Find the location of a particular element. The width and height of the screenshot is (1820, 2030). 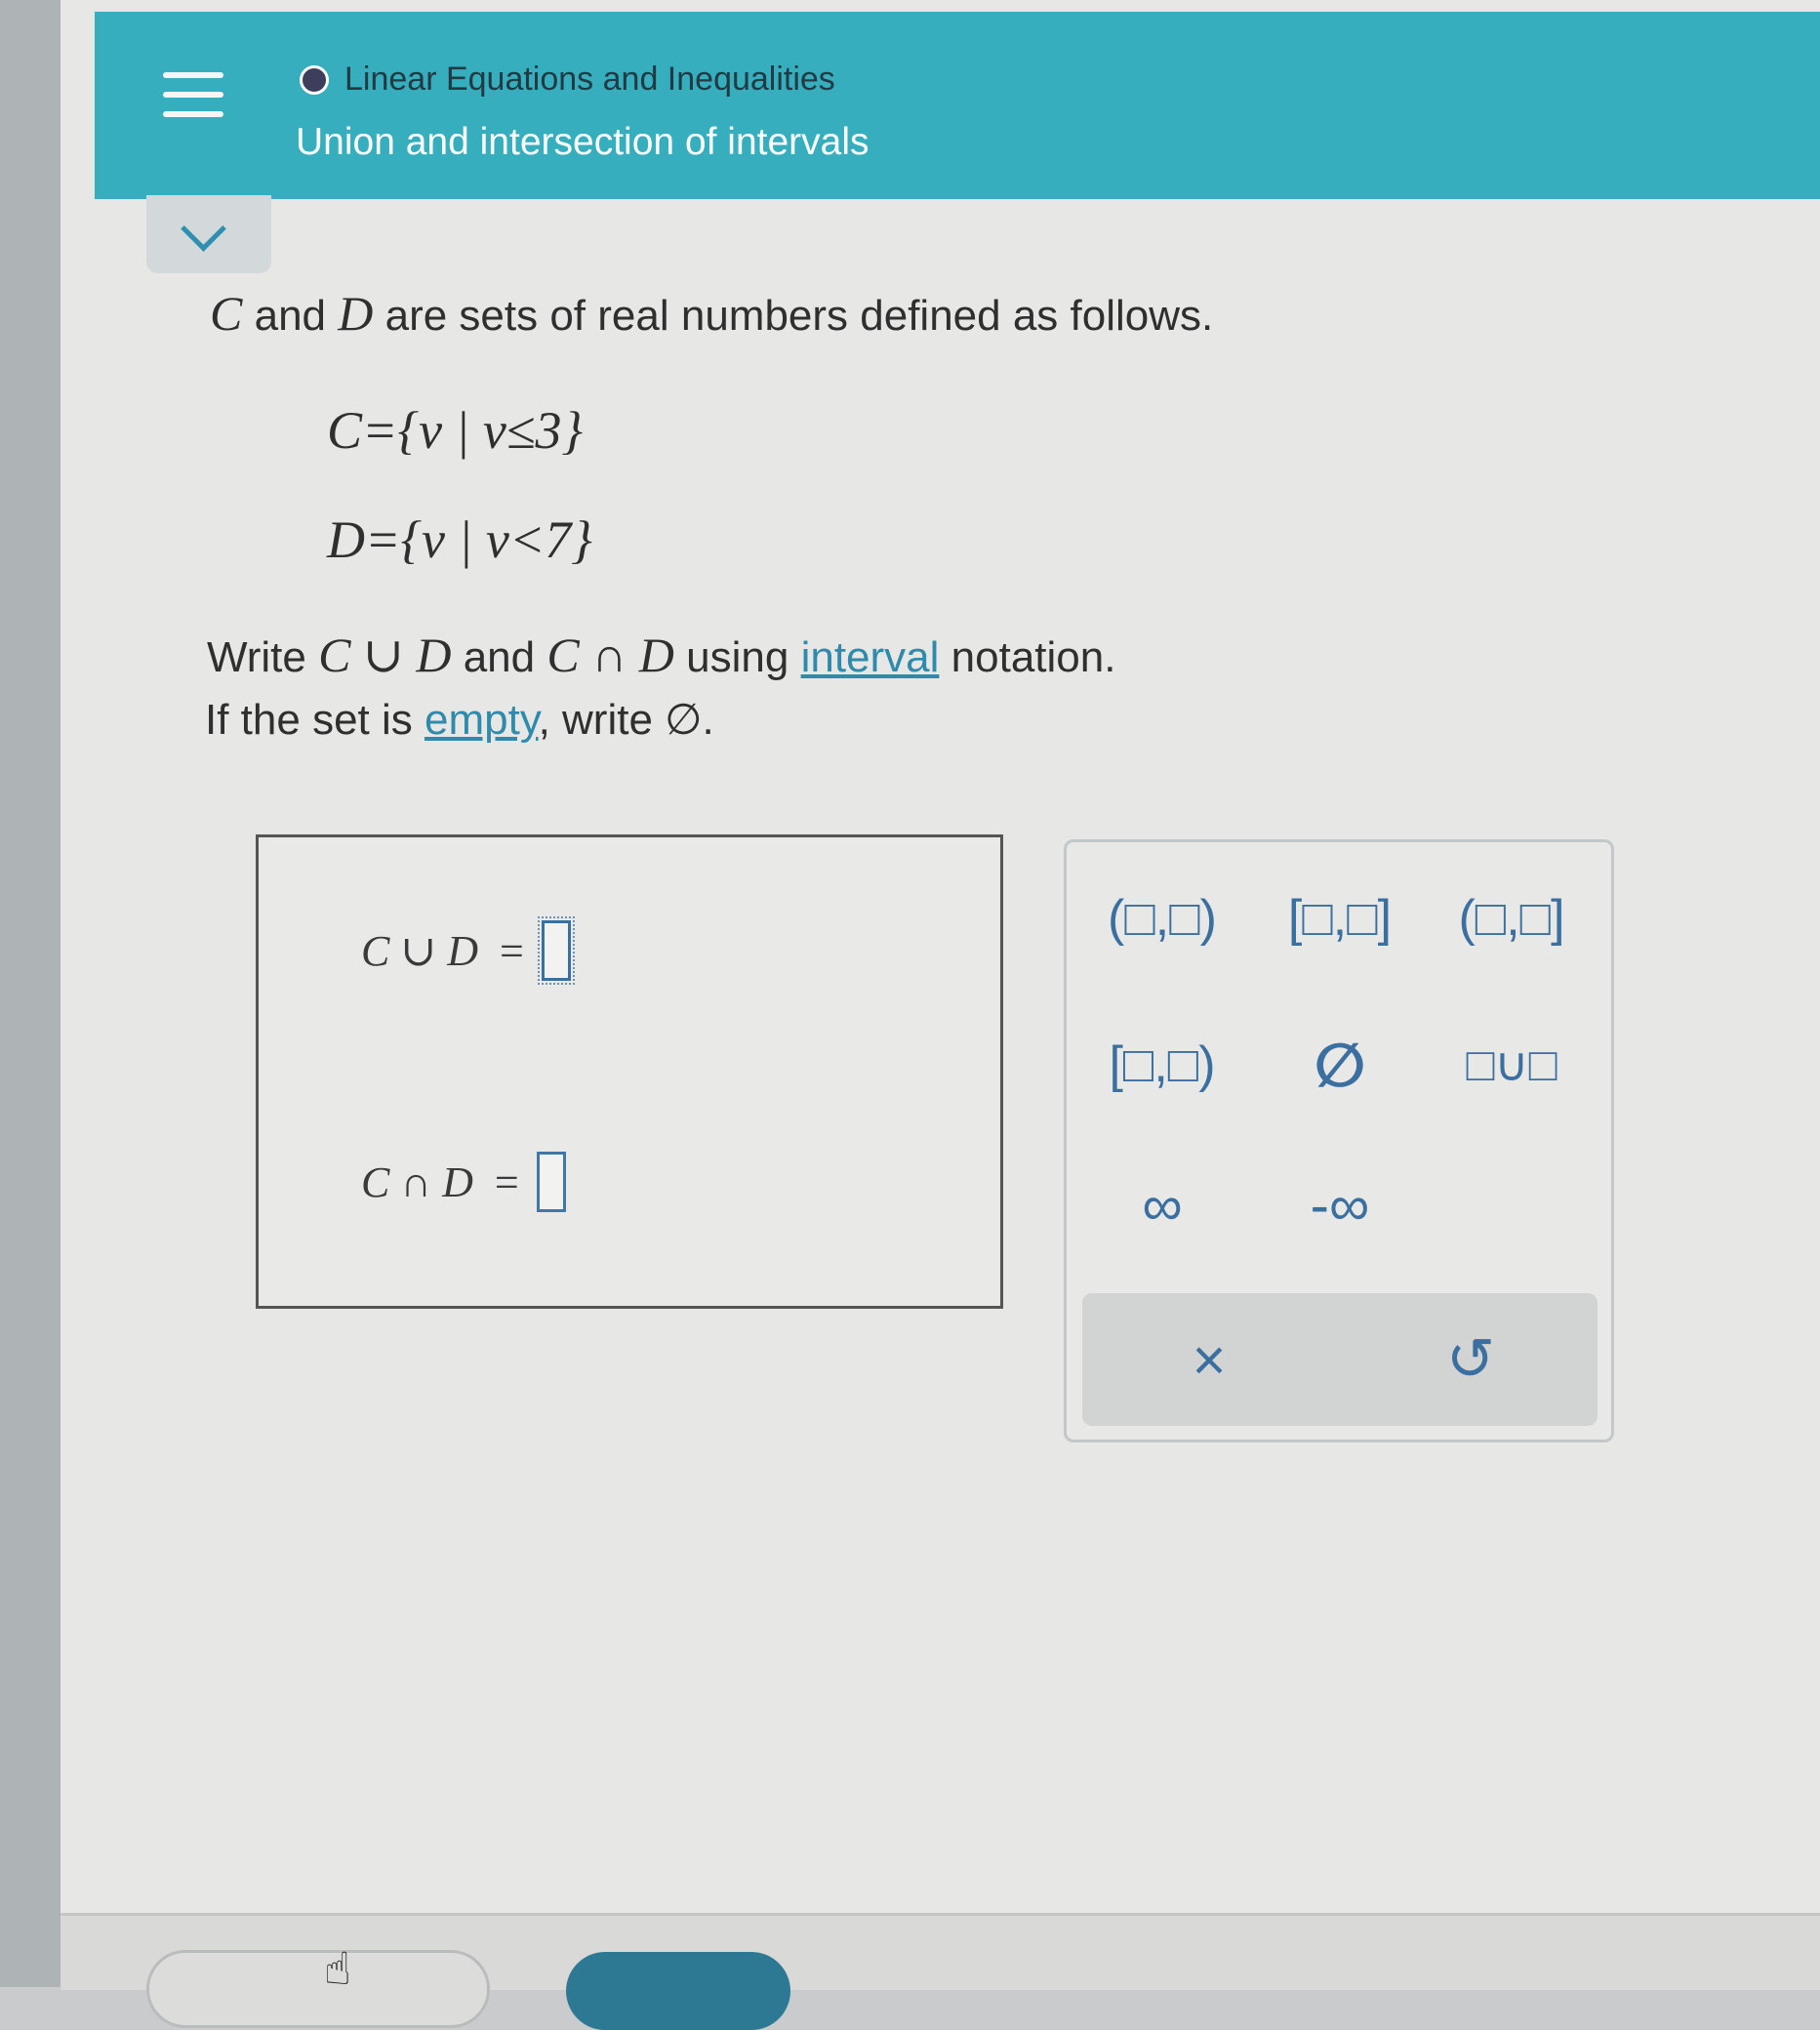

union-key: □∪□ is located at coordinates (1512, 1065).